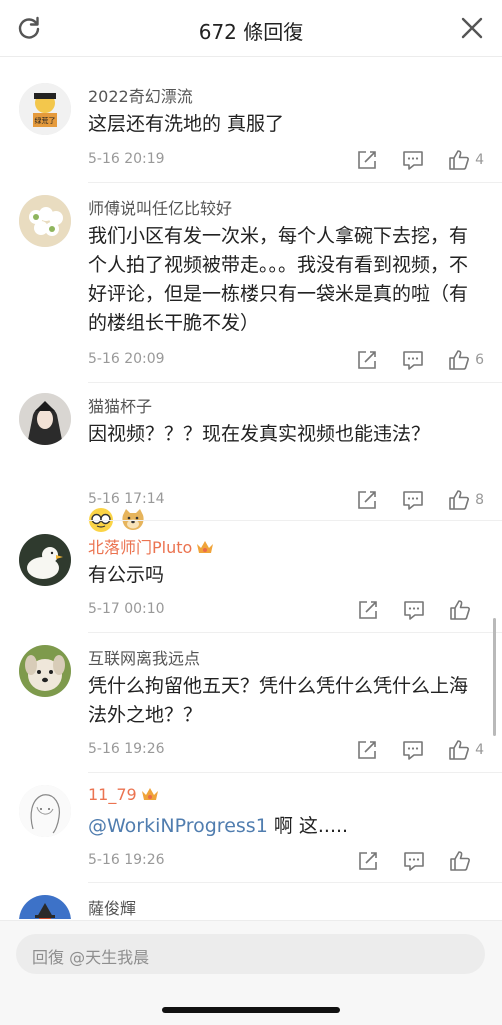  Describe the element at coordinates (251, 907) in the screenshot. I see `comment-item: 薩俊輝` at that location.